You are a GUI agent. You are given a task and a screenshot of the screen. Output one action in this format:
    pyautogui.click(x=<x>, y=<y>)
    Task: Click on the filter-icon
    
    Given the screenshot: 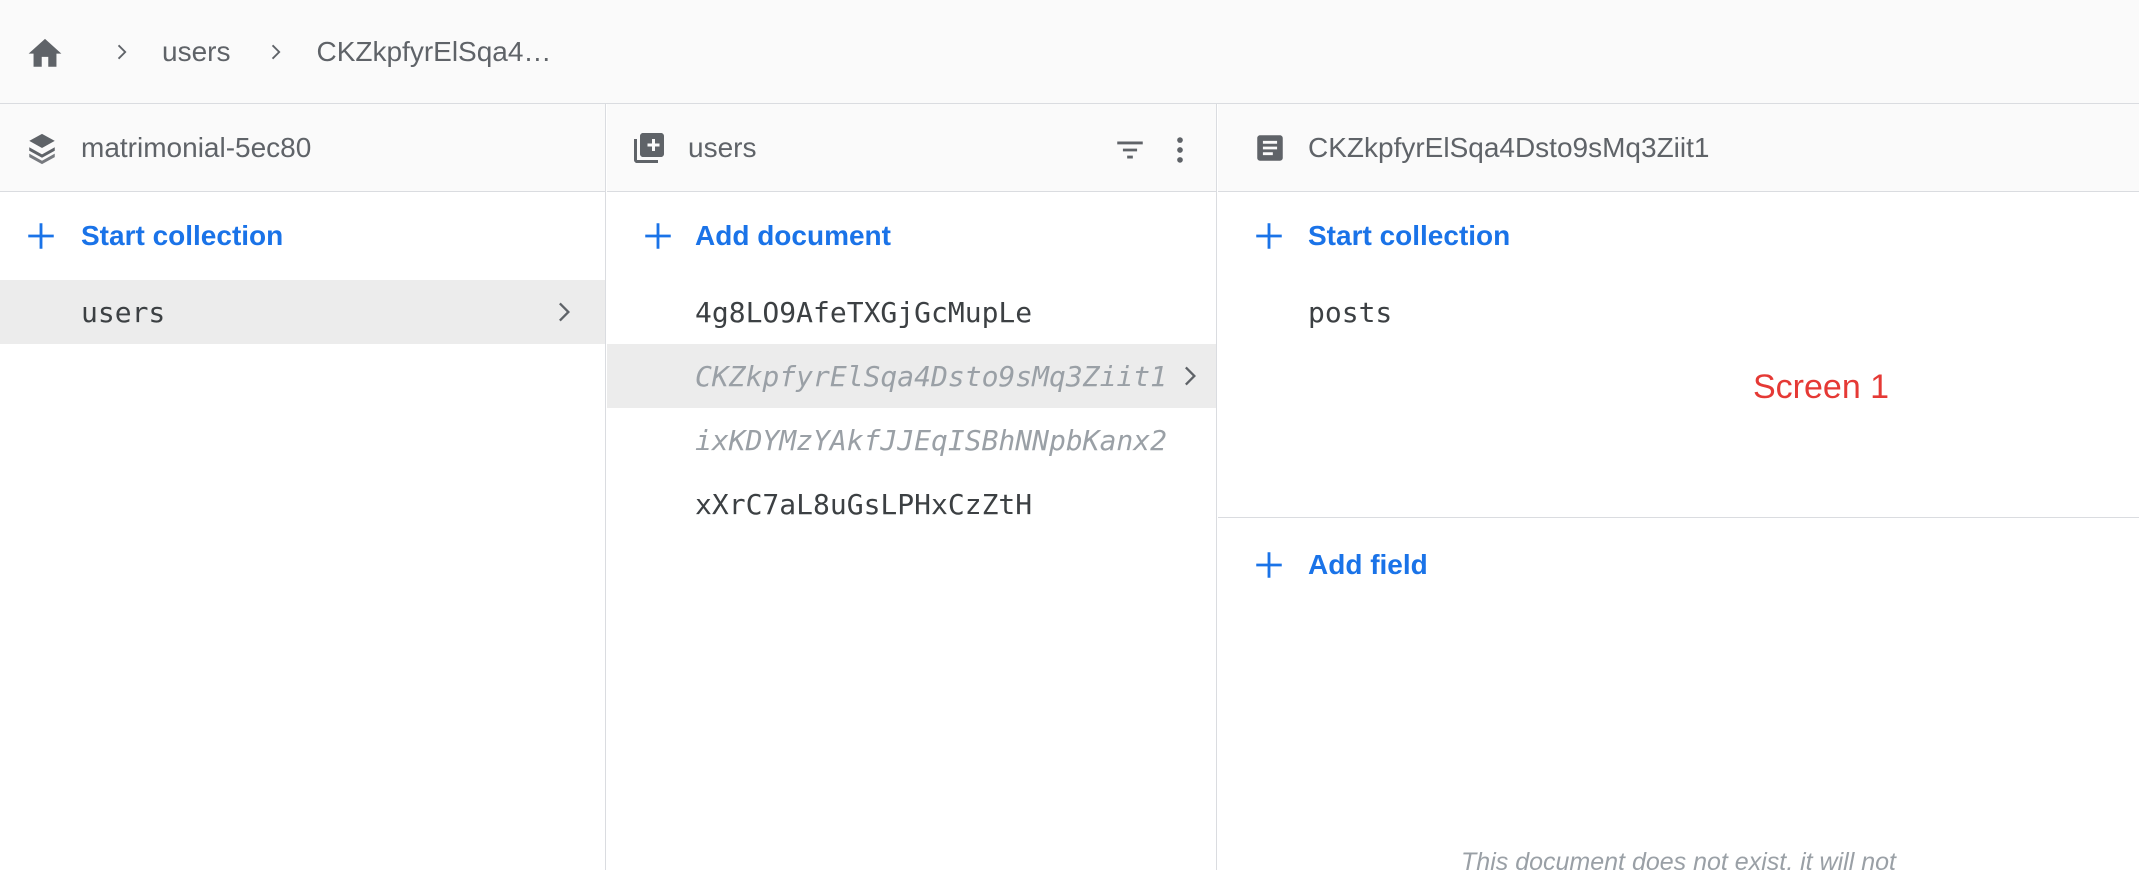 What is the action you would take?
    pyautogui.click(x=1130, y=150)
    